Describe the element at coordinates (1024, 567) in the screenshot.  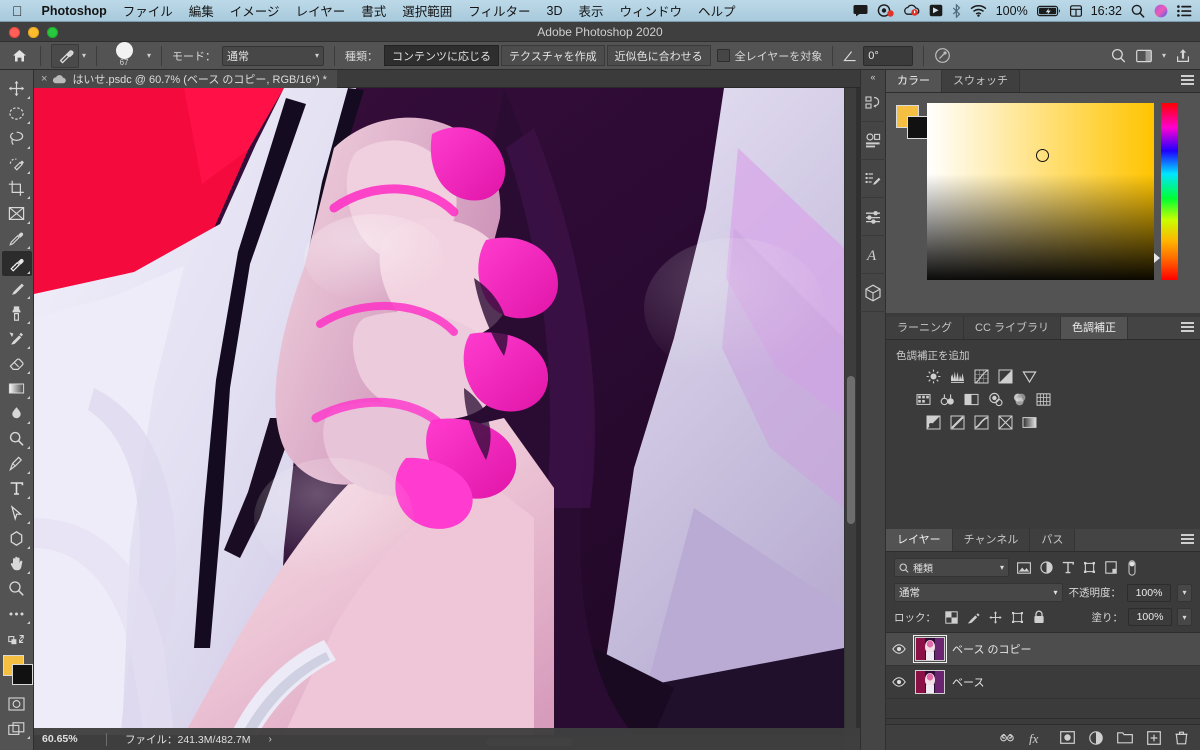
I see `filter-pixel-icon` at that location.